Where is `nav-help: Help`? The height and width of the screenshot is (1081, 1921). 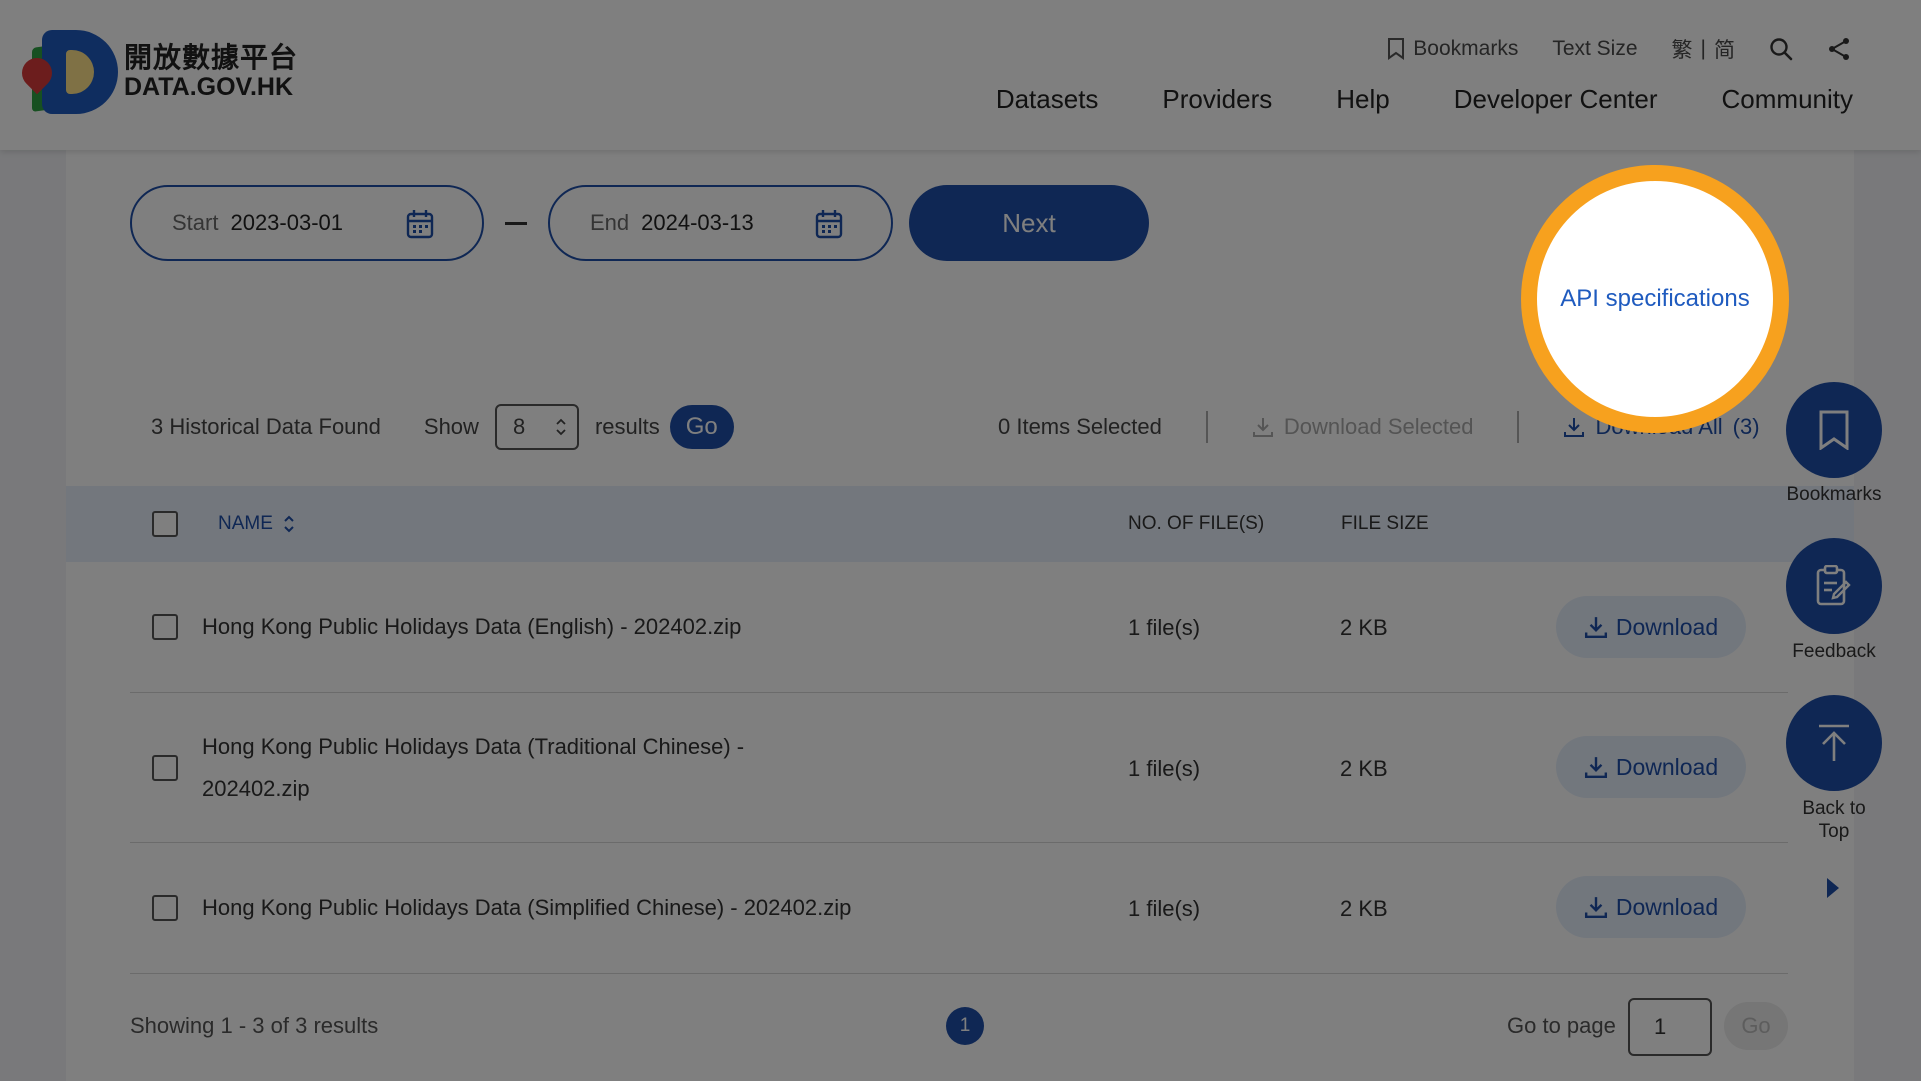
nav-help: Help is located at coordinates (1362, 99).